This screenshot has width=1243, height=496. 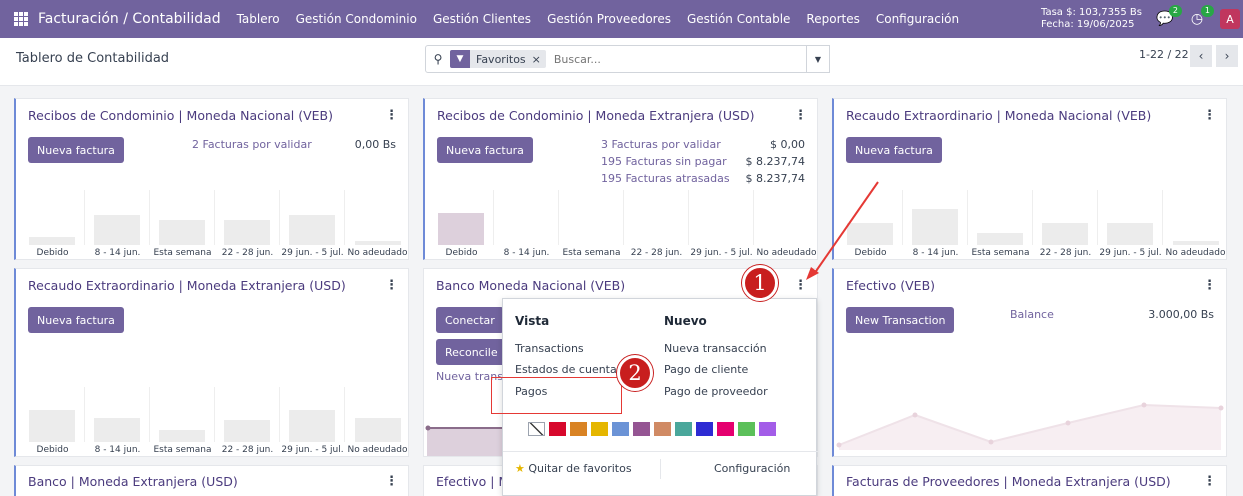 What do you see at coordinates (752, 468) in the screenshot?
I see `configuration-button: Configuración` at bounding box center [752, 468].